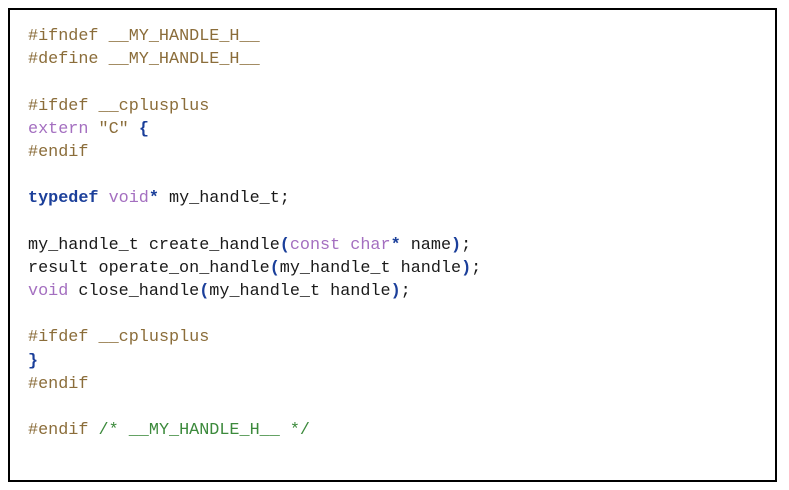 The image size is (789, 490). I want to click on code-line-2: #define __MY_HANDLE_H__, so click(254, 59).